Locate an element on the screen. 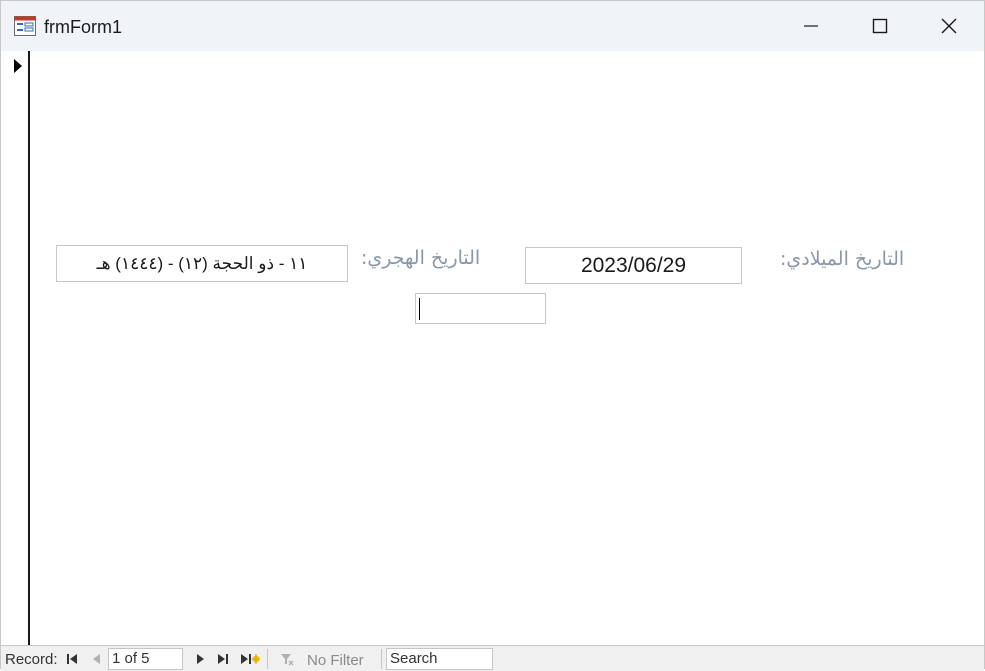 This screenshot has height=671, width=985. next-record-button is located at coordinates (200, 659).